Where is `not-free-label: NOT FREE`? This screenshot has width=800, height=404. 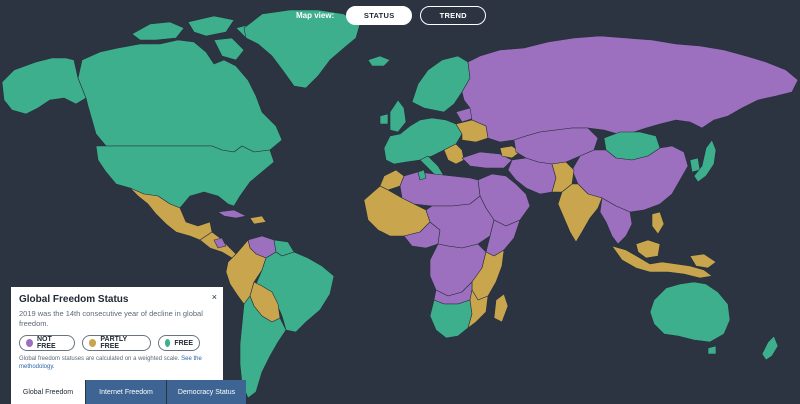 not-free-label: NOT FREE is located at coordinates (46, 343).